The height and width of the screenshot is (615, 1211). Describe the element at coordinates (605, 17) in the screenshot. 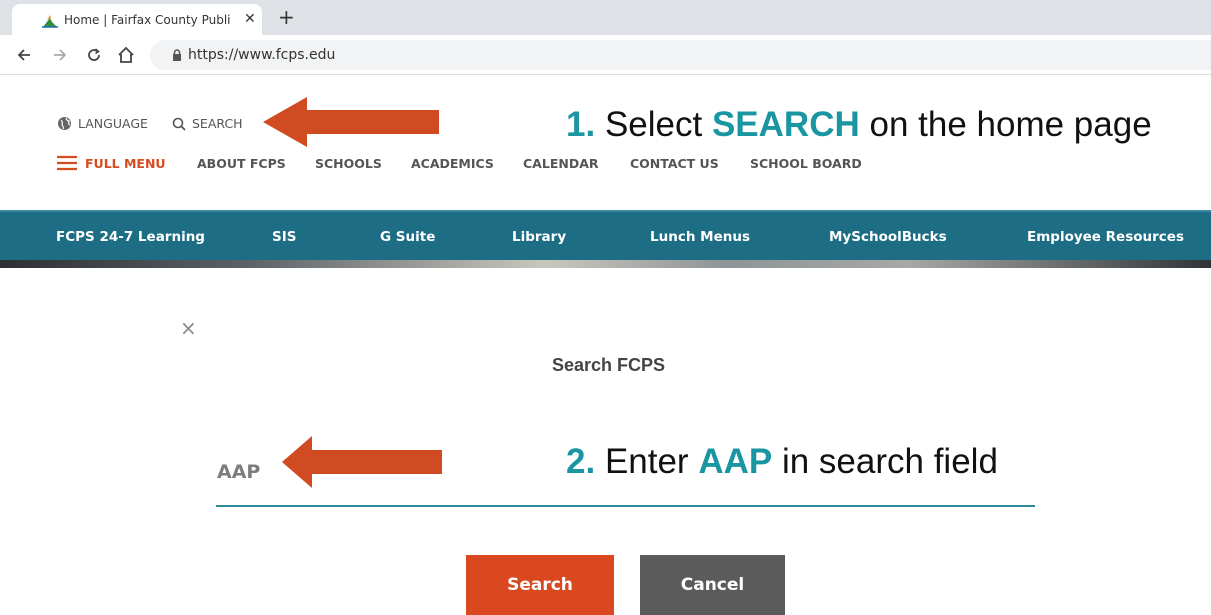

I see `browser-tab-bar: Home | Fairfax County Public Schools ✕ +` at that location.